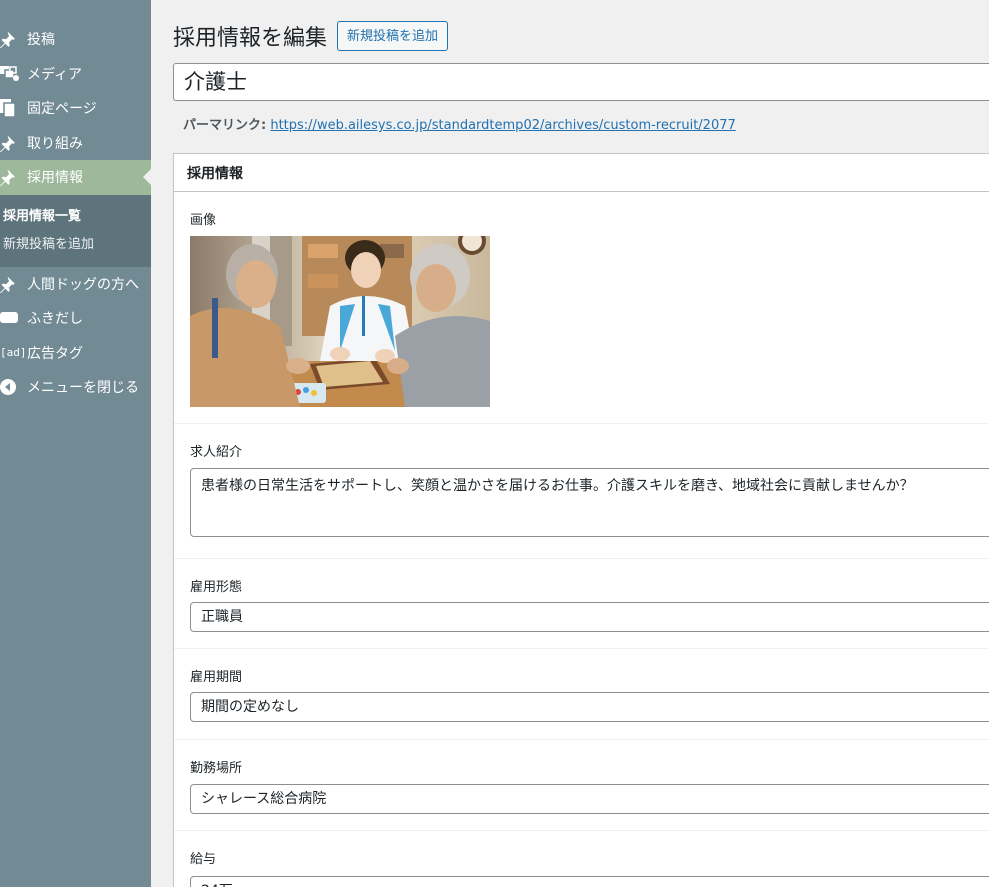 This screenshot has width=989, height=887. I want to click on collapse-icon, so click(11, 387).